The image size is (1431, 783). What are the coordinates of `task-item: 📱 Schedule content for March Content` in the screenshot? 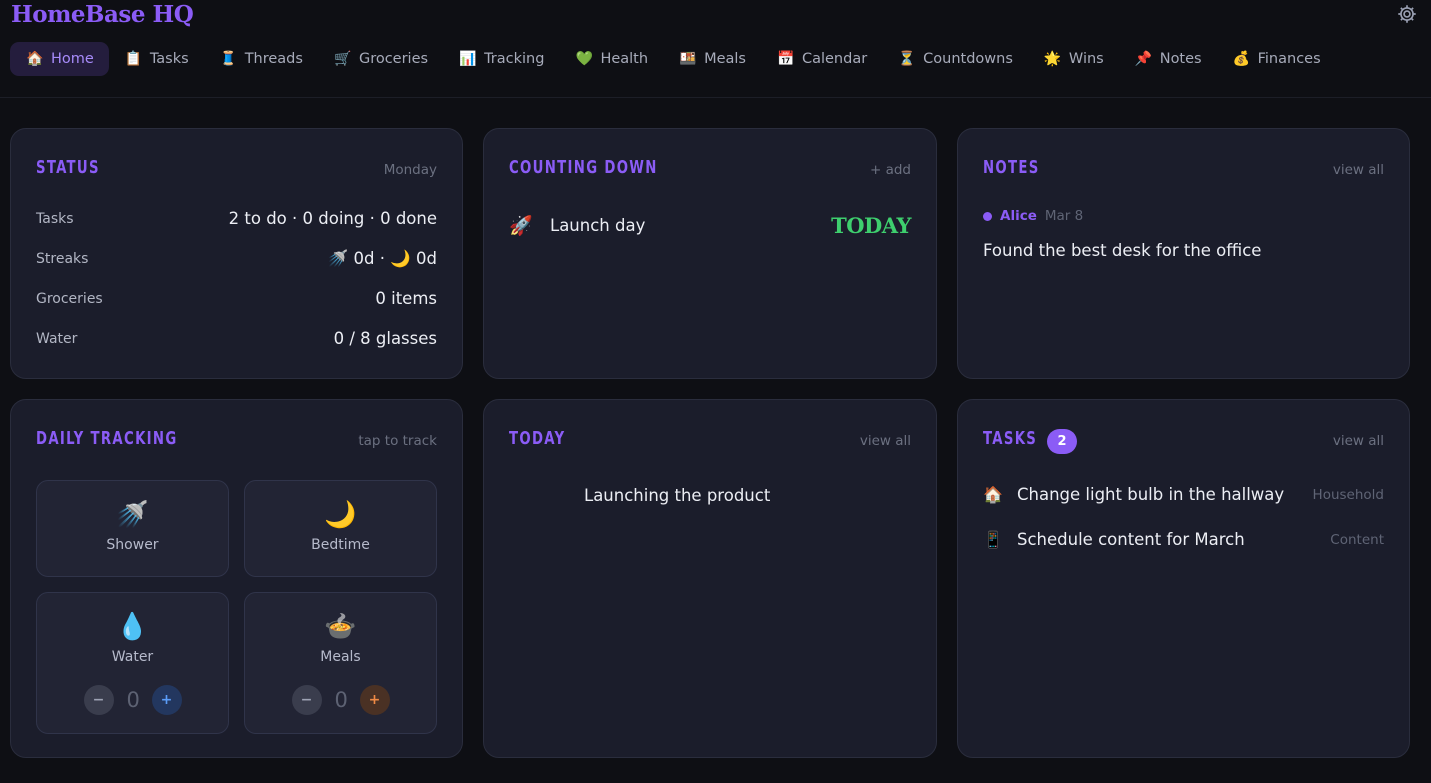 It's located at (1183, 539).